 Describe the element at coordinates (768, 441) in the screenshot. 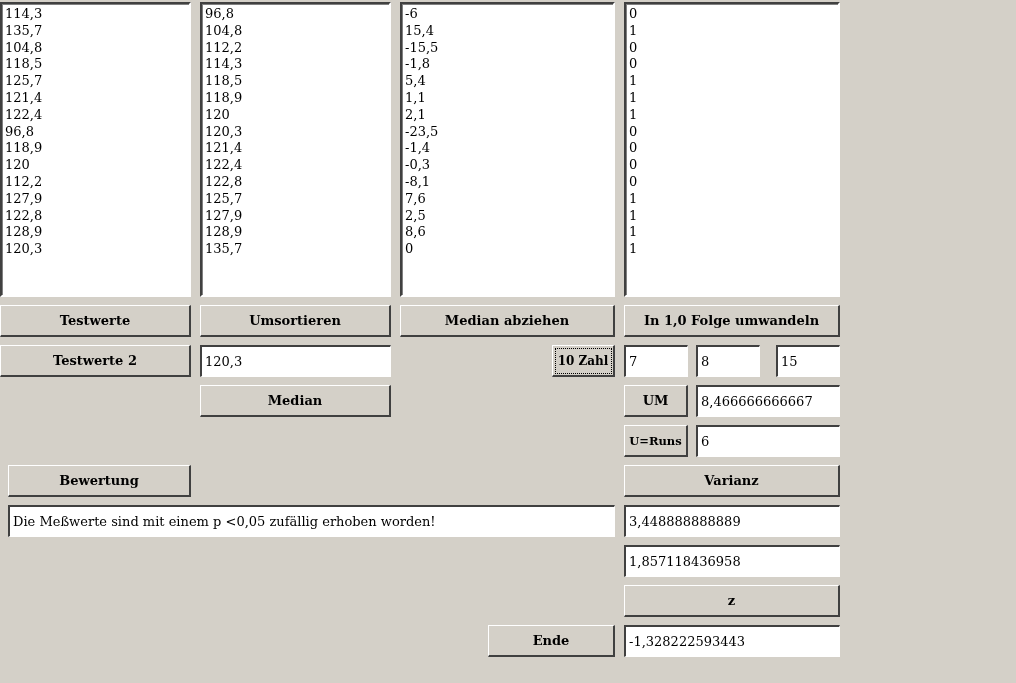

I see `input-field: 6` at that location.